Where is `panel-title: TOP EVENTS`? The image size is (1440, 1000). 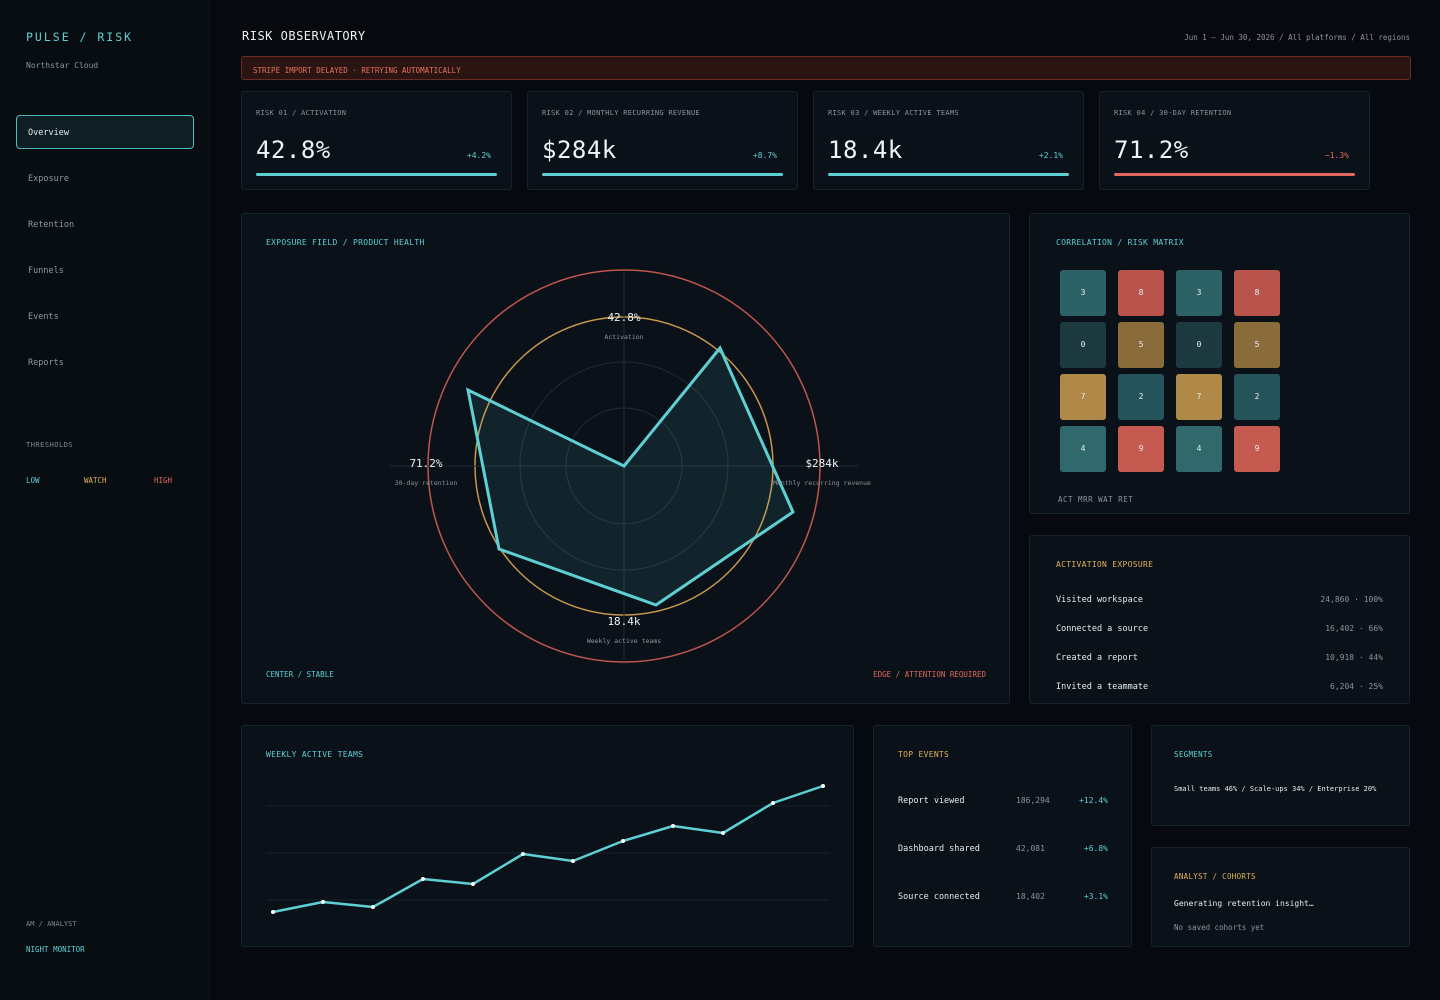 panel-title: TOP EVENTS is located at coordinates (924, 754).